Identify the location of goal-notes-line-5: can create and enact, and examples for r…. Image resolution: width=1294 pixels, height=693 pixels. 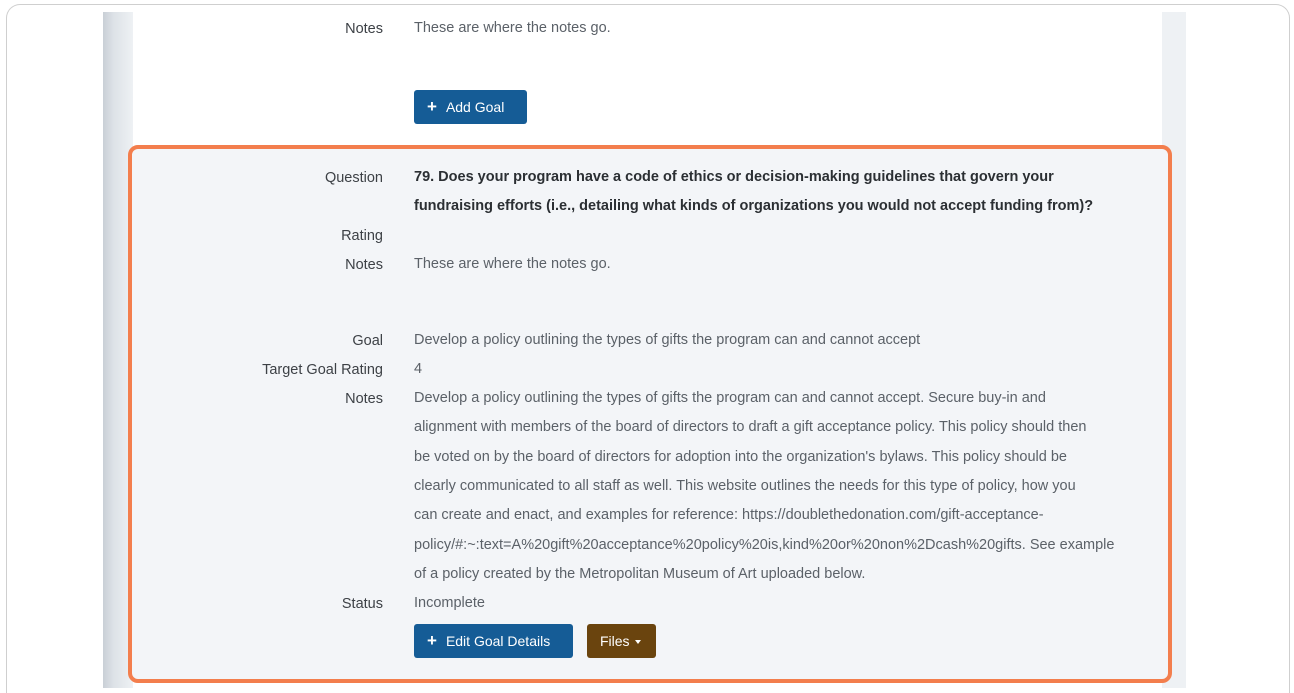
(729, 515).